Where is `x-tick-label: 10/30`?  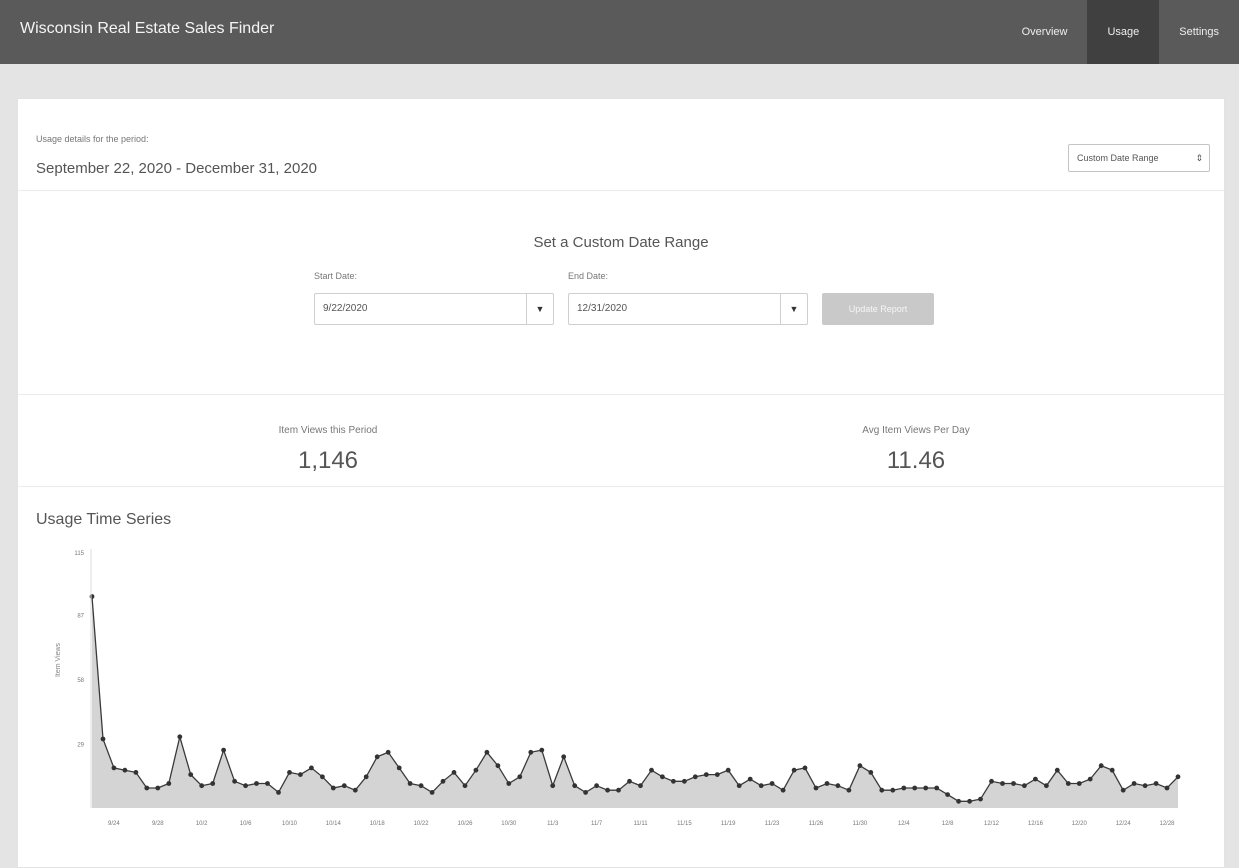 x-tick-label: 10/30 is located at coordinates (509, 824).